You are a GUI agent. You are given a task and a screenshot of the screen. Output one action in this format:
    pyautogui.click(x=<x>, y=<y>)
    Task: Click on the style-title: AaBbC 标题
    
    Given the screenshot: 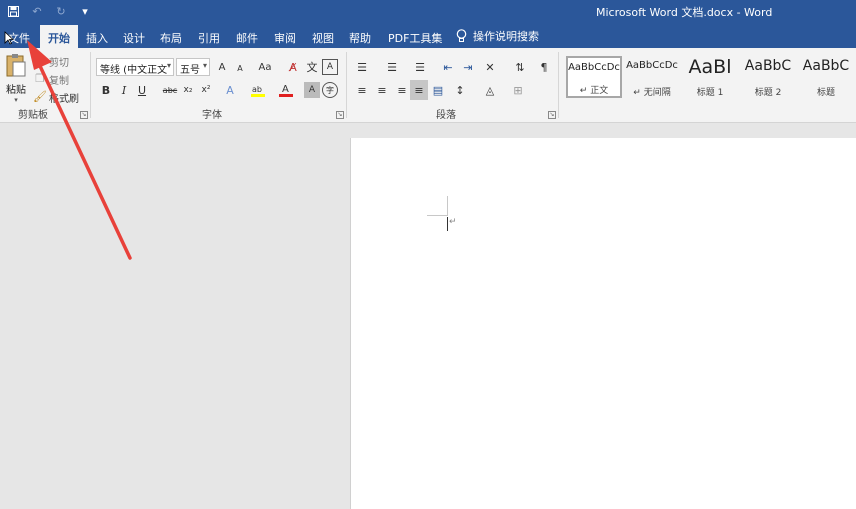 What is the action you would take?
    pyautogui.click(x=826, y=77)
    